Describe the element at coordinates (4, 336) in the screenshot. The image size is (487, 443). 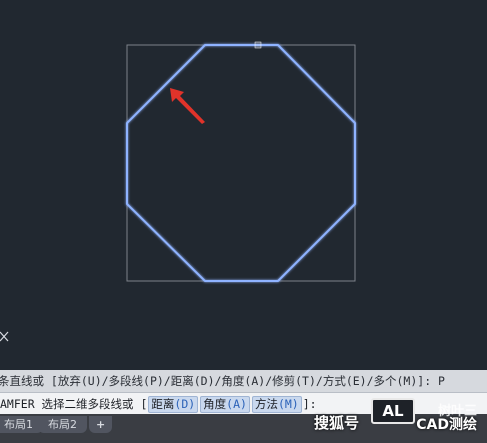
I see `close-icon` at that location.